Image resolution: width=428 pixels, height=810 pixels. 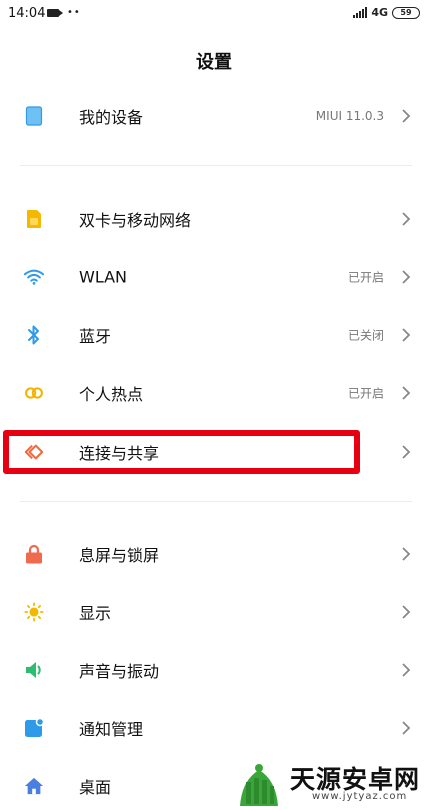 What do you see at coordinates (34, 728) in the screenshot?
I see `notification-icon` at bounding box center [34, 728].